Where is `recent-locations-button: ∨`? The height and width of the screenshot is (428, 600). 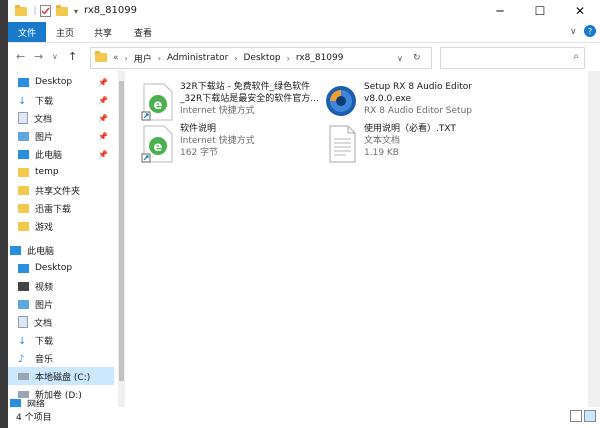 recent-locations-button: ∨ is located at coordinates (55, 56).